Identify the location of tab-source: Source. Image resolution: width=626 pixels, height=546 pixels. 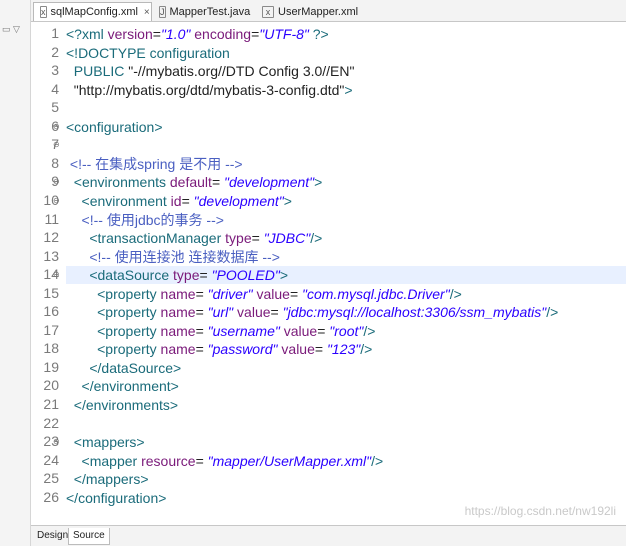
(89, 536).